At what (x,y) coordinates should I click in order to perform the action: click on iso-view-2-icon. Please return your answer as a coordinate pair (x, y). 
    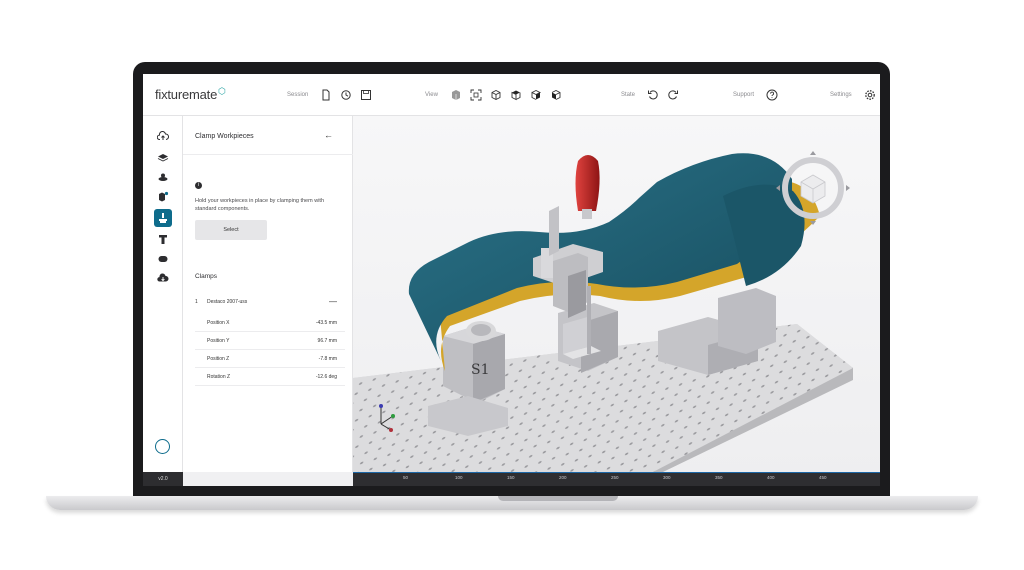
    Looking at the image, I should click on (516, 95).